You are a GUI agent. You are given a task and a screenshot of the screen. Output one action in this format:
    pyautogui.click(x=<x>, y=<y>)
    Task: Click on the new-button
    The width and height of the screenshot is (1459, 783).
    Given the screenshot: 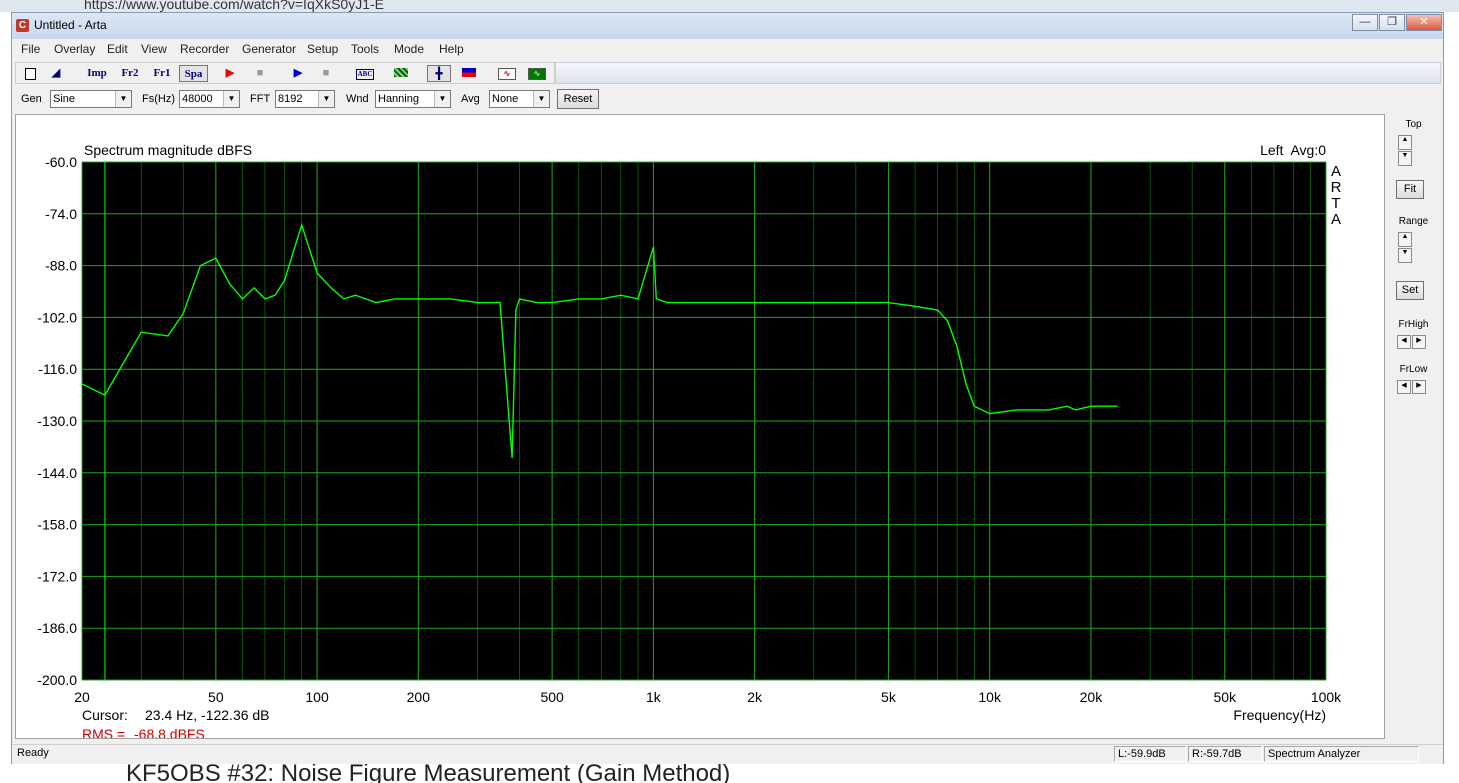 What is the action you would take?
    pyautogui.click(x=30, y=73)
    